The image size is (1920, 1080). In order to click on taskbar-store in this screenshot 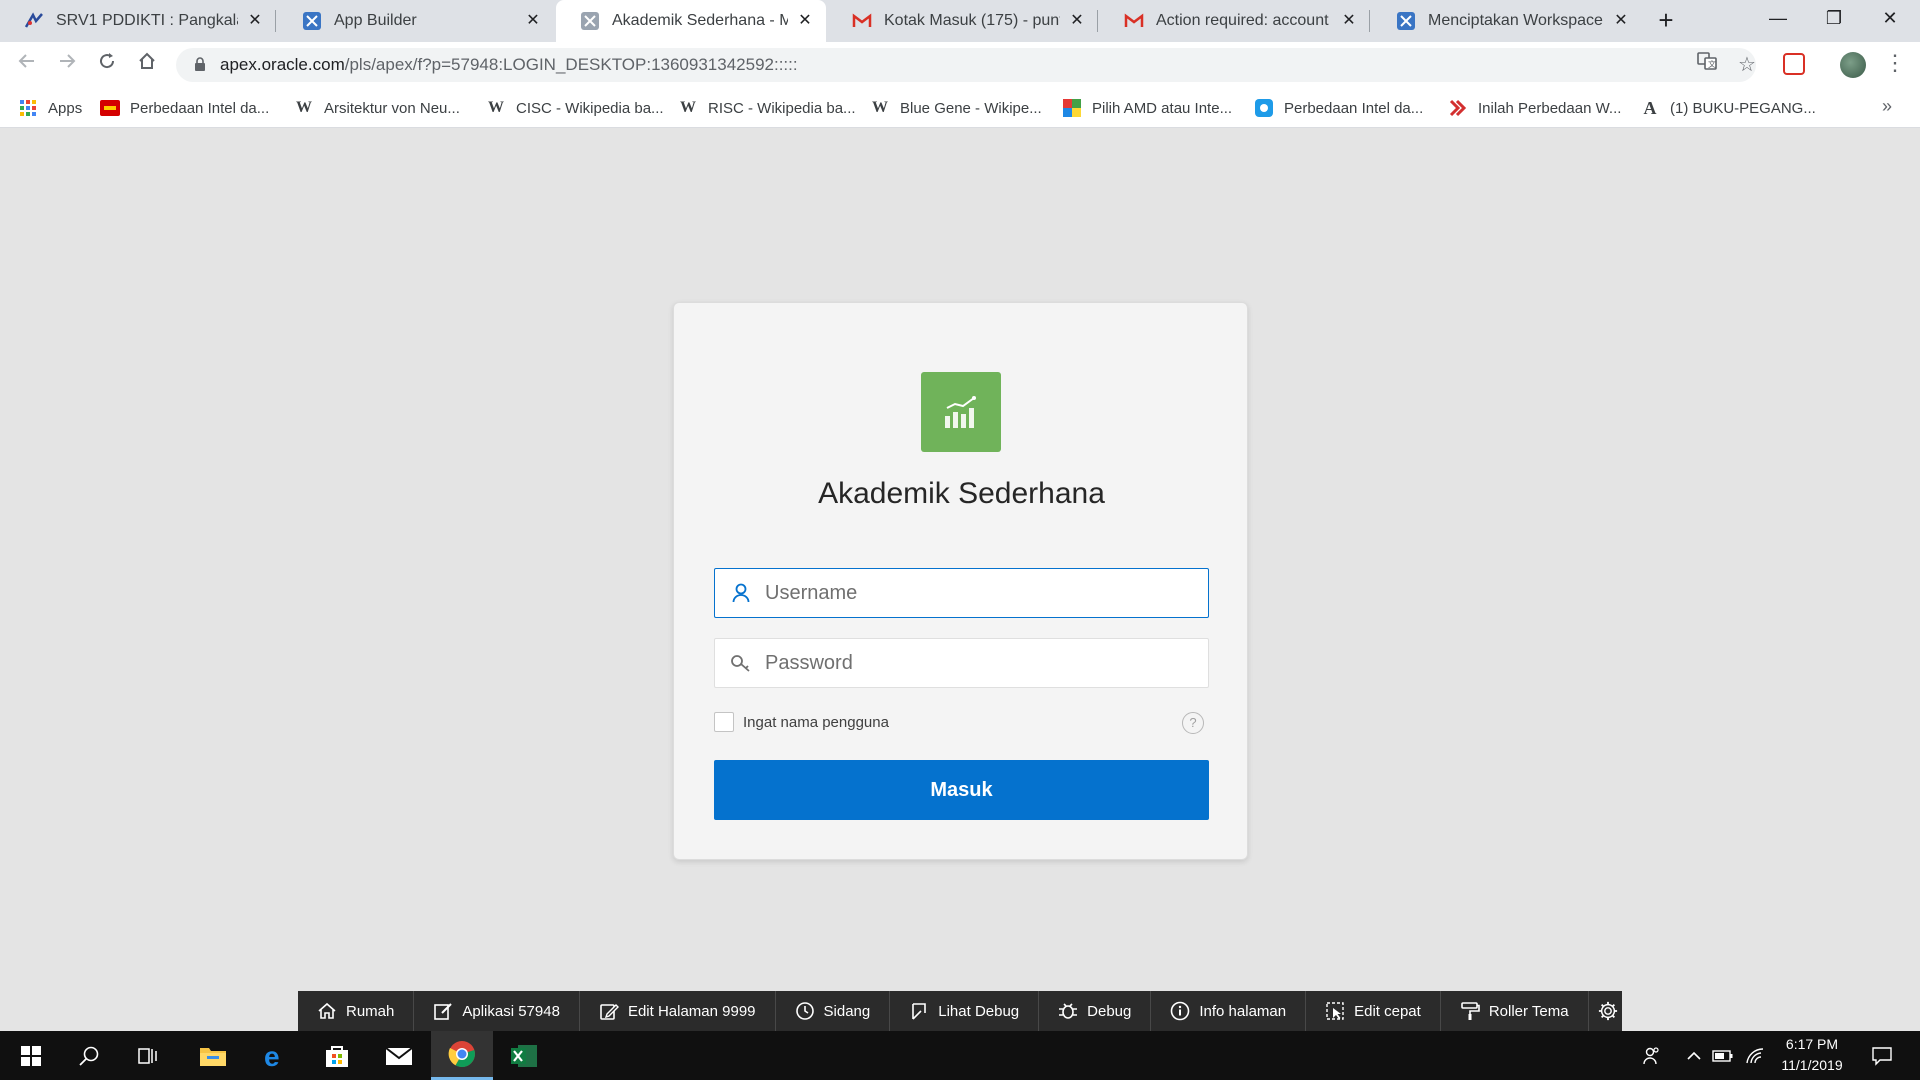, I will do `click(337, 1055)`.